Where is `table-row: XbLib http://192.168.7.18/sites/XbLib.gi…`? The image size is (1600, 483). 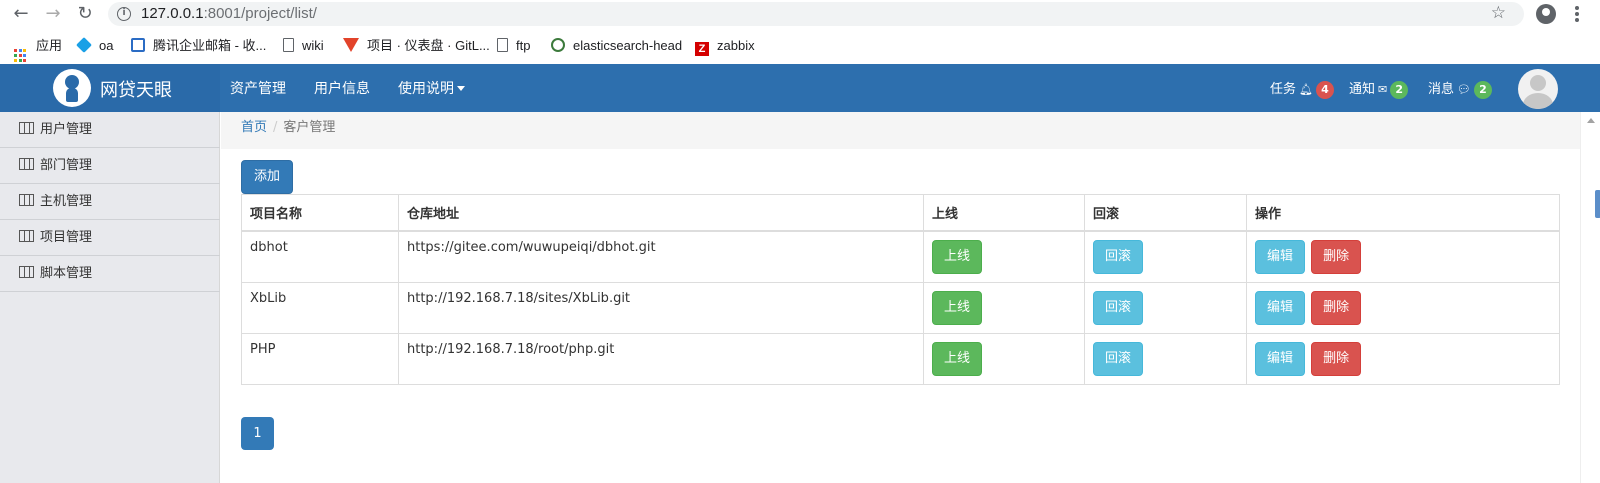 table-row: XbLib http://192.168.7.18/sites/XbLib.gi… is located at coordinates (900, 308).